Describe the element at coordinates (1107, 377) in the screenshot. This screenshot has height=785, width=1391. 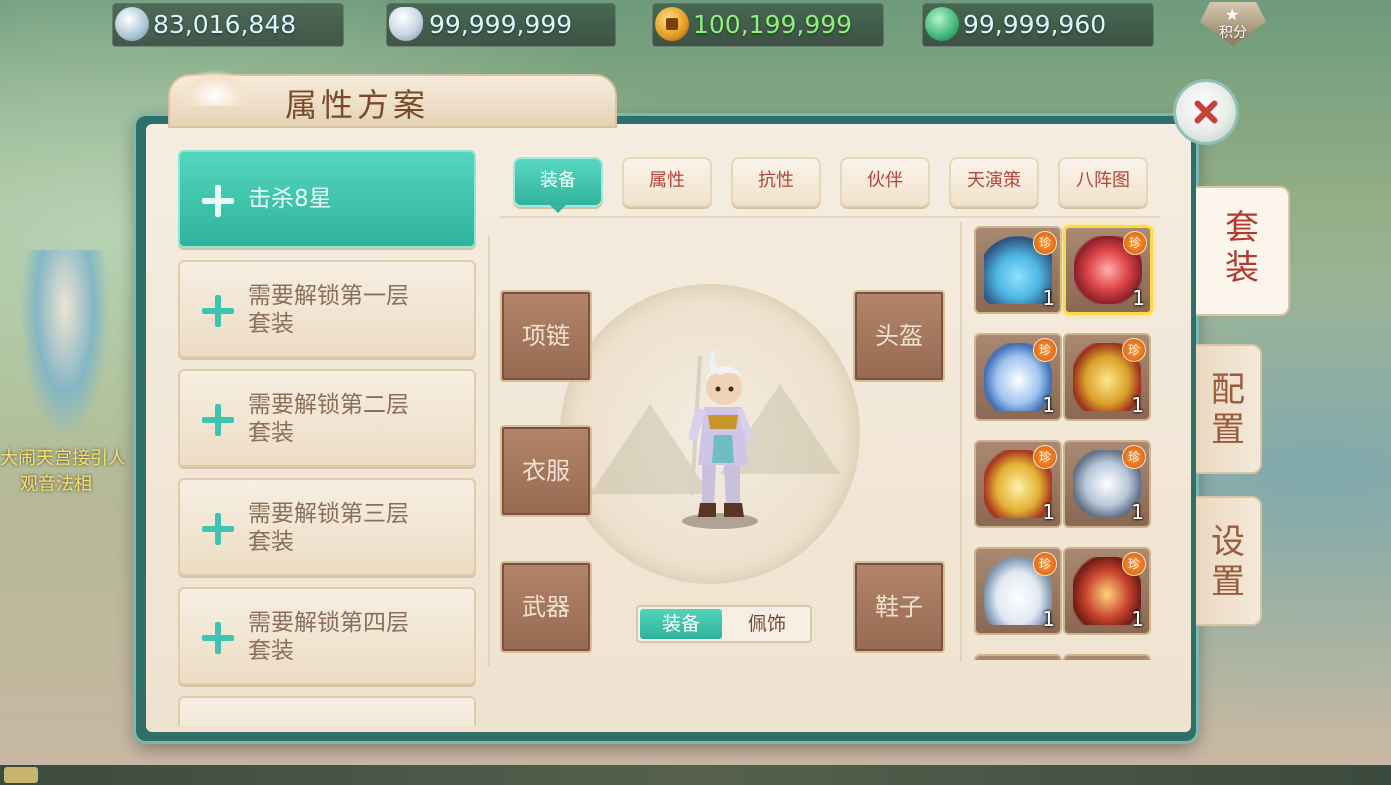
I see `item-gold-armor: 珍 1` at that location.